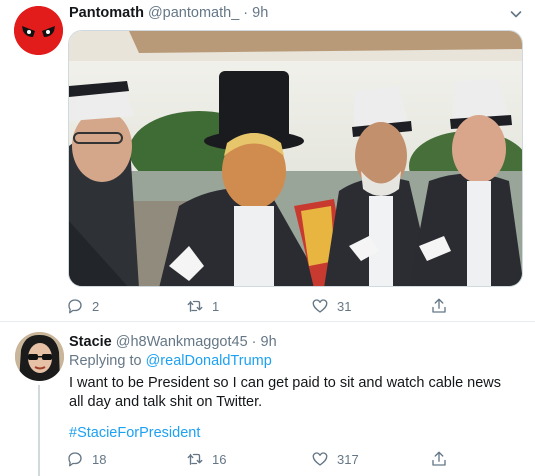  Describe the element at coordinates (206, 459) in the screenshot. I see `retweet-button: 16` at that location.